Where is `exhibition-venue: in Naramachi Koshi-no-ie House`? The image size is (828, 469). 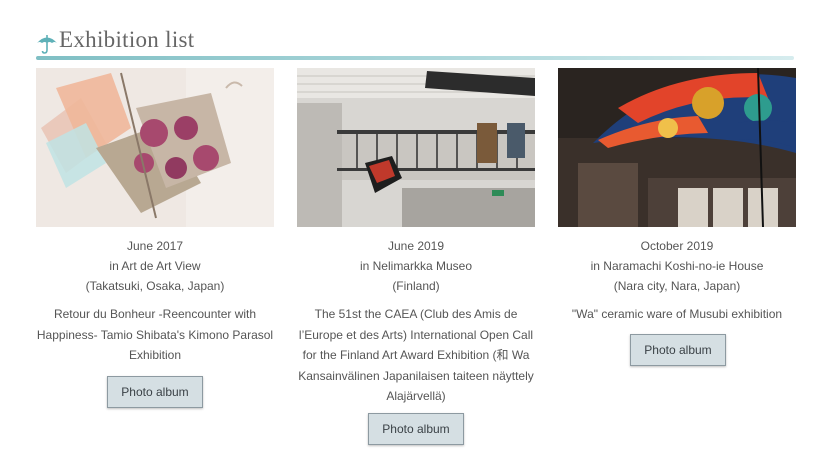
exhibition-venue: in Naramachi Koshi-no-ie House is located at coordinates (677, 266).